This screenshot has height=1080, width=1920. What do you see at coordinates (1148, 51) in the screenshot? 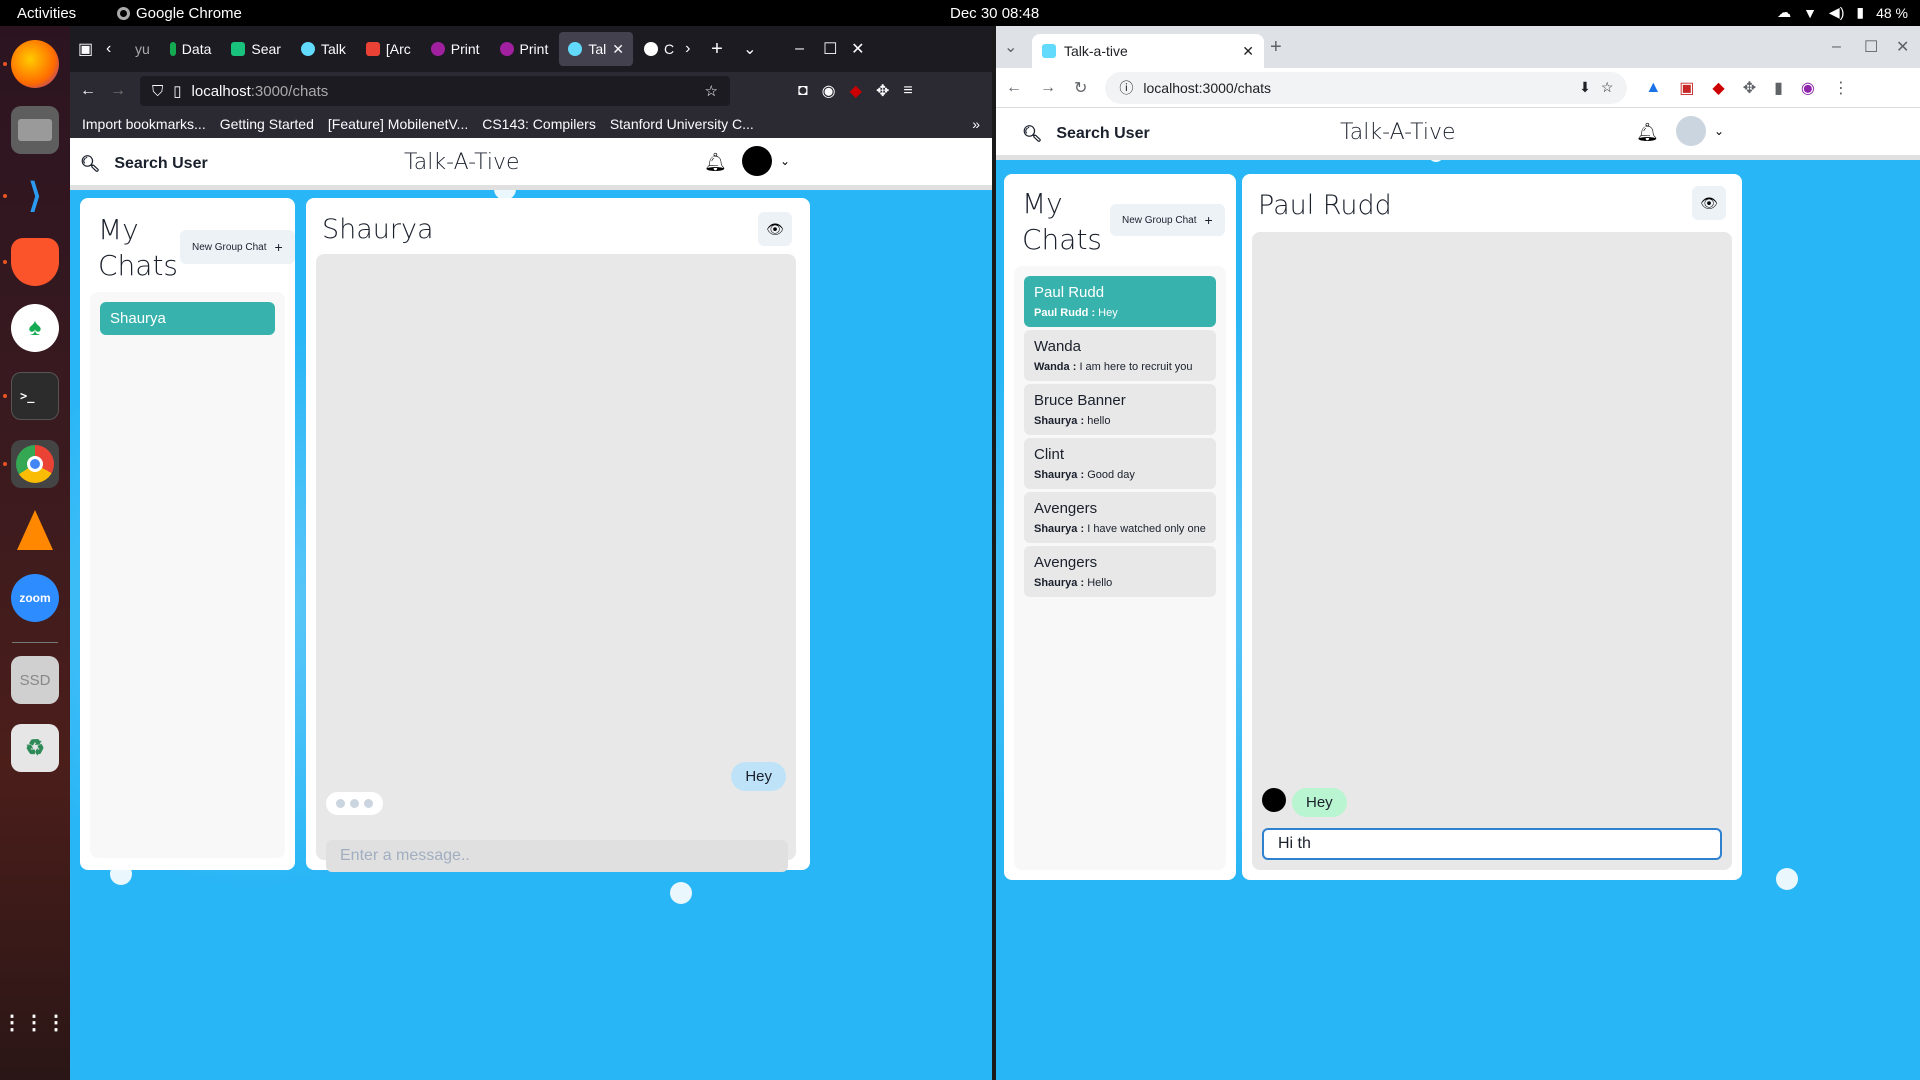
I see `tab-talk-a-tive: Talk-a-tive ✕` at bounding box center [1148, 51].